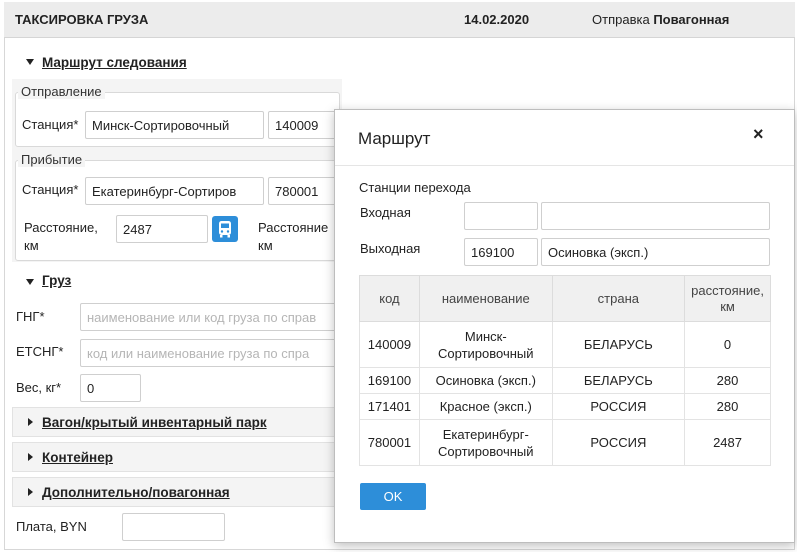 The image size is (797, 552). What do you see at coordinates (655, 216) in the screenshot?
I see `entry-station-name-input` at bounding box center [655, 216].